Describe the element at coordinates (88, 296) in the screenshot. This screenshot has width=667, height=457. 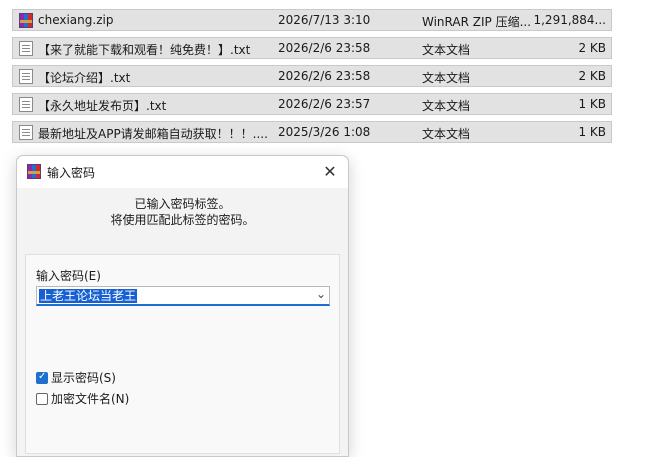
I see `password-value: 上老王论坛当老王` at that location.